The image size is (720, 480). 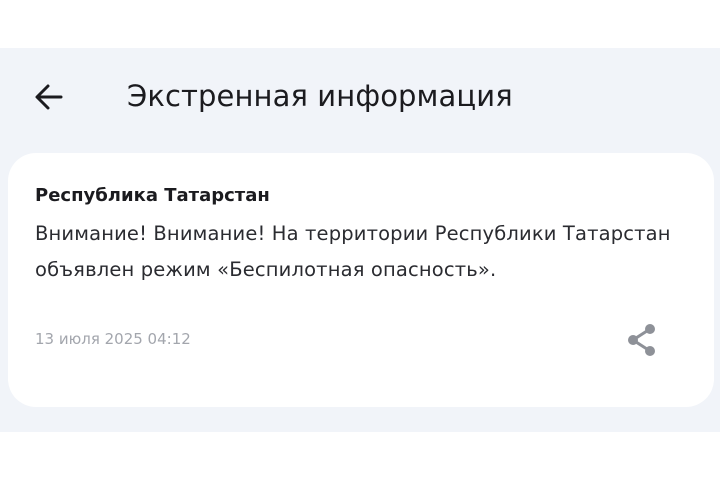 I want to click on arrow-left-icon, so click(x=49, y=97).